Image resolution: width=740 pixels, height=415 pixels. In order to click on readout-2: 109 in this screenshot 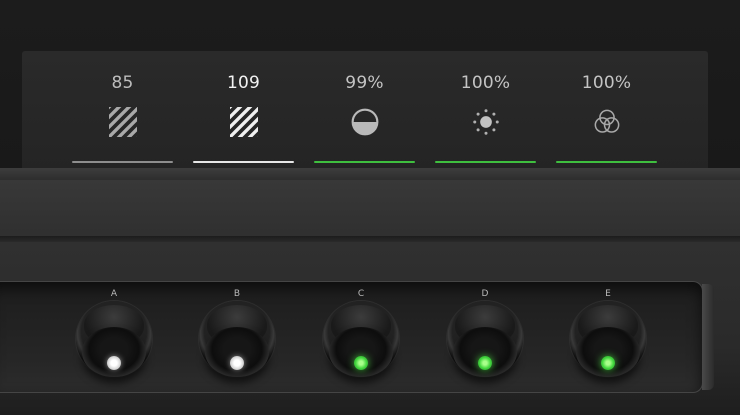, I will do `click(243, 113)`.